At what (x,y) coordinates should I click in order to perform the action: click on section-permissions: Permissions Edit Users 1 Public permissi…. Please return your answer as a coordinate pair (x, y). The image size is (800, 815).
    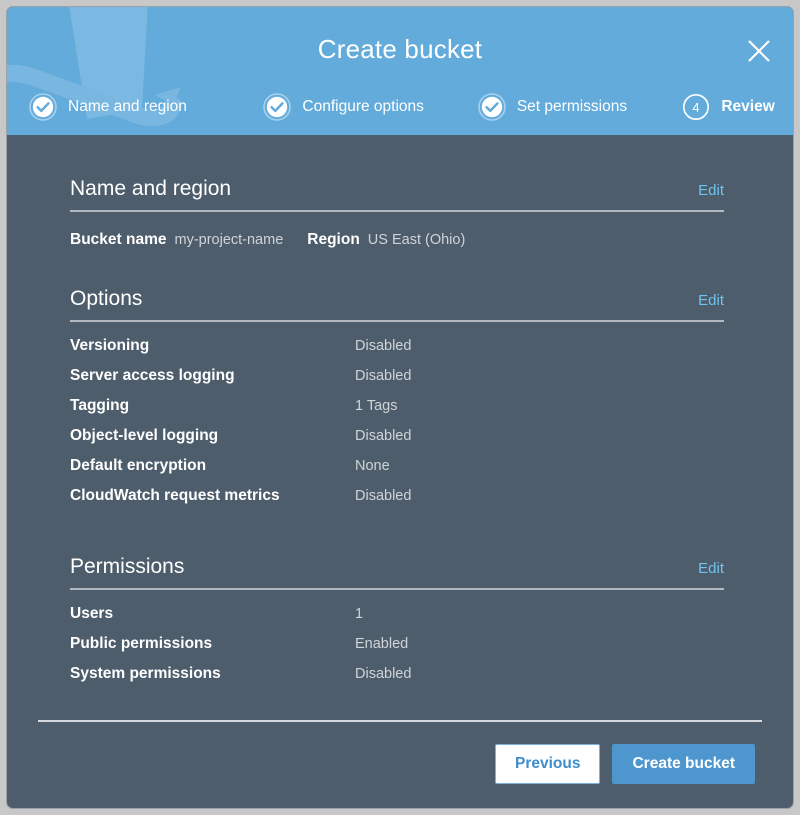
    Looking at the image, I should click on (400, 625).